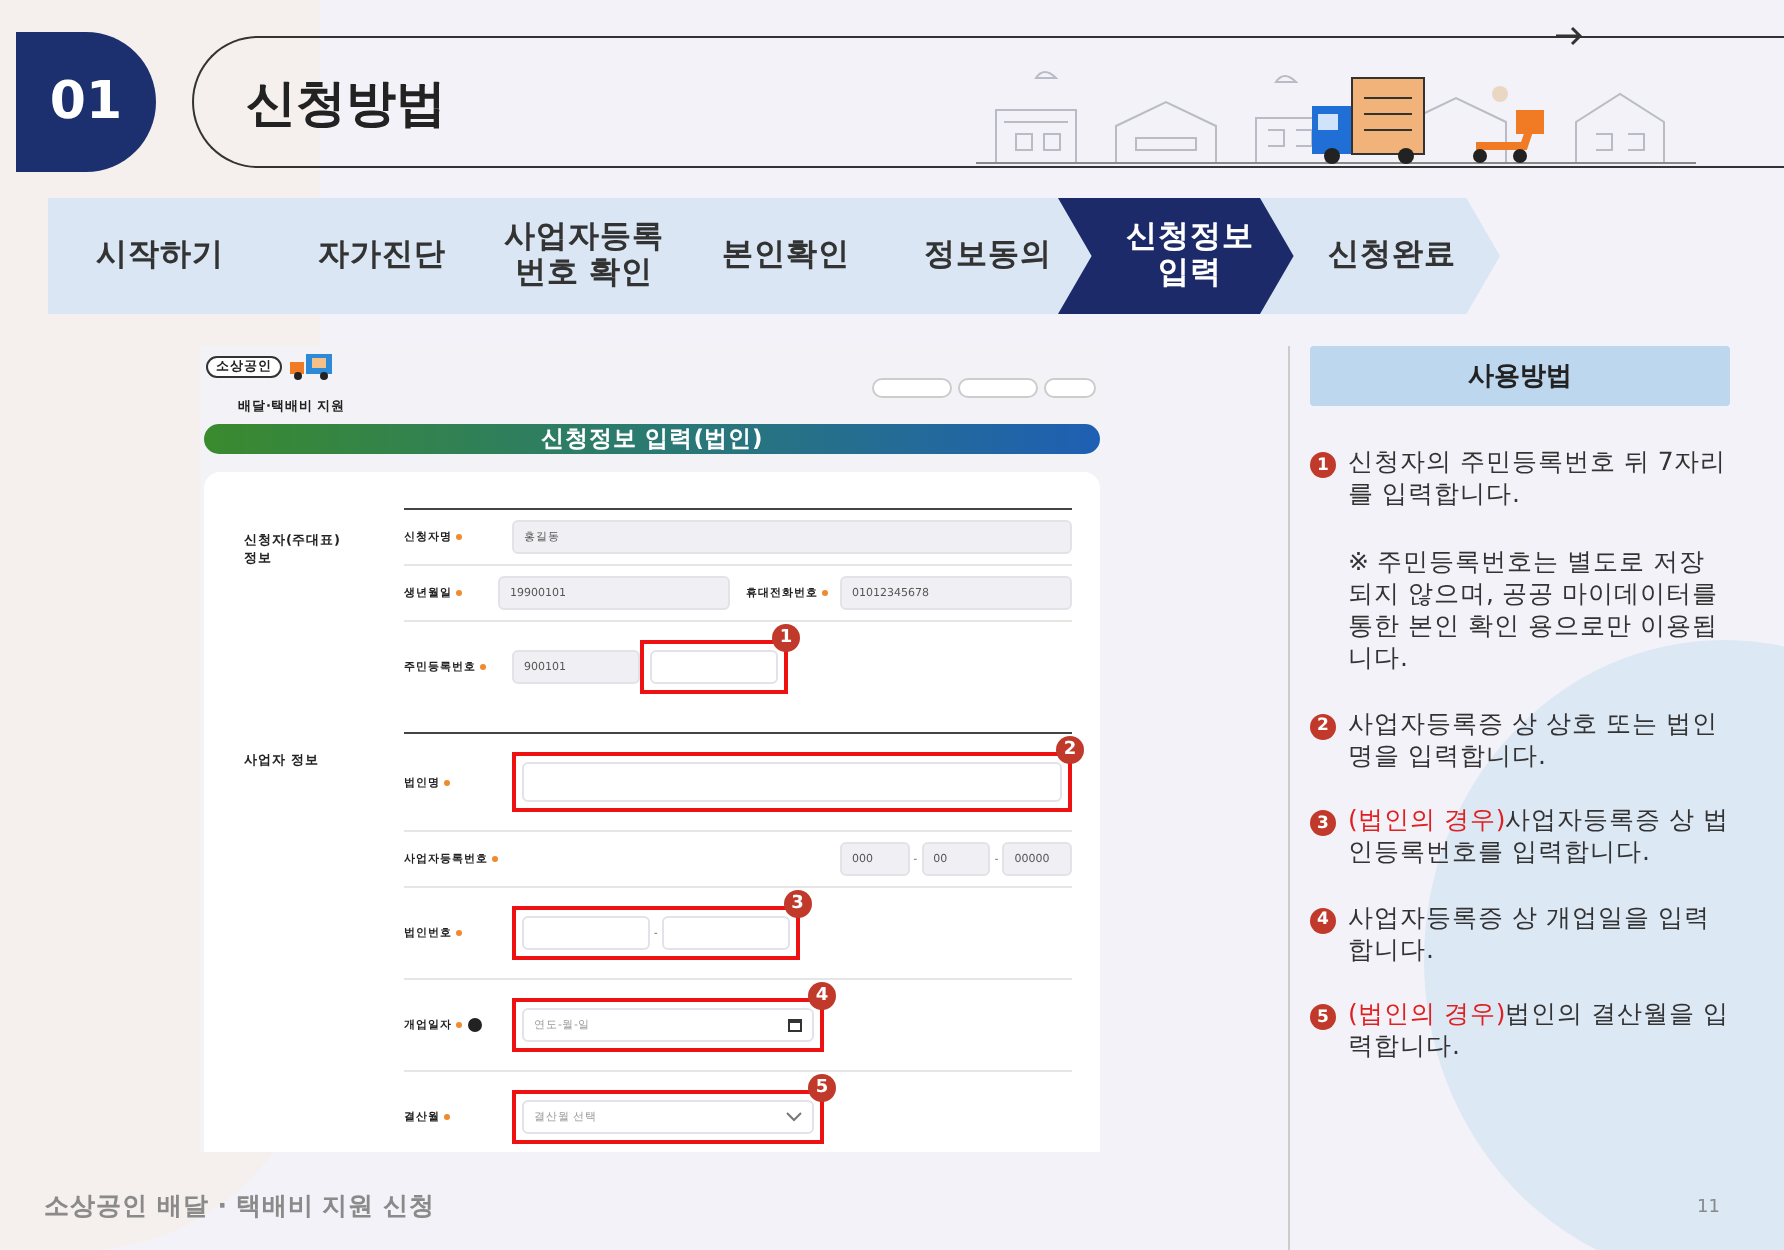 This screenshot has width=1784, height=1250. What do you see at coordinates (346, 103) in the screenshot?
I see `page-title: 신청방법` at bounding box center [346, 103].